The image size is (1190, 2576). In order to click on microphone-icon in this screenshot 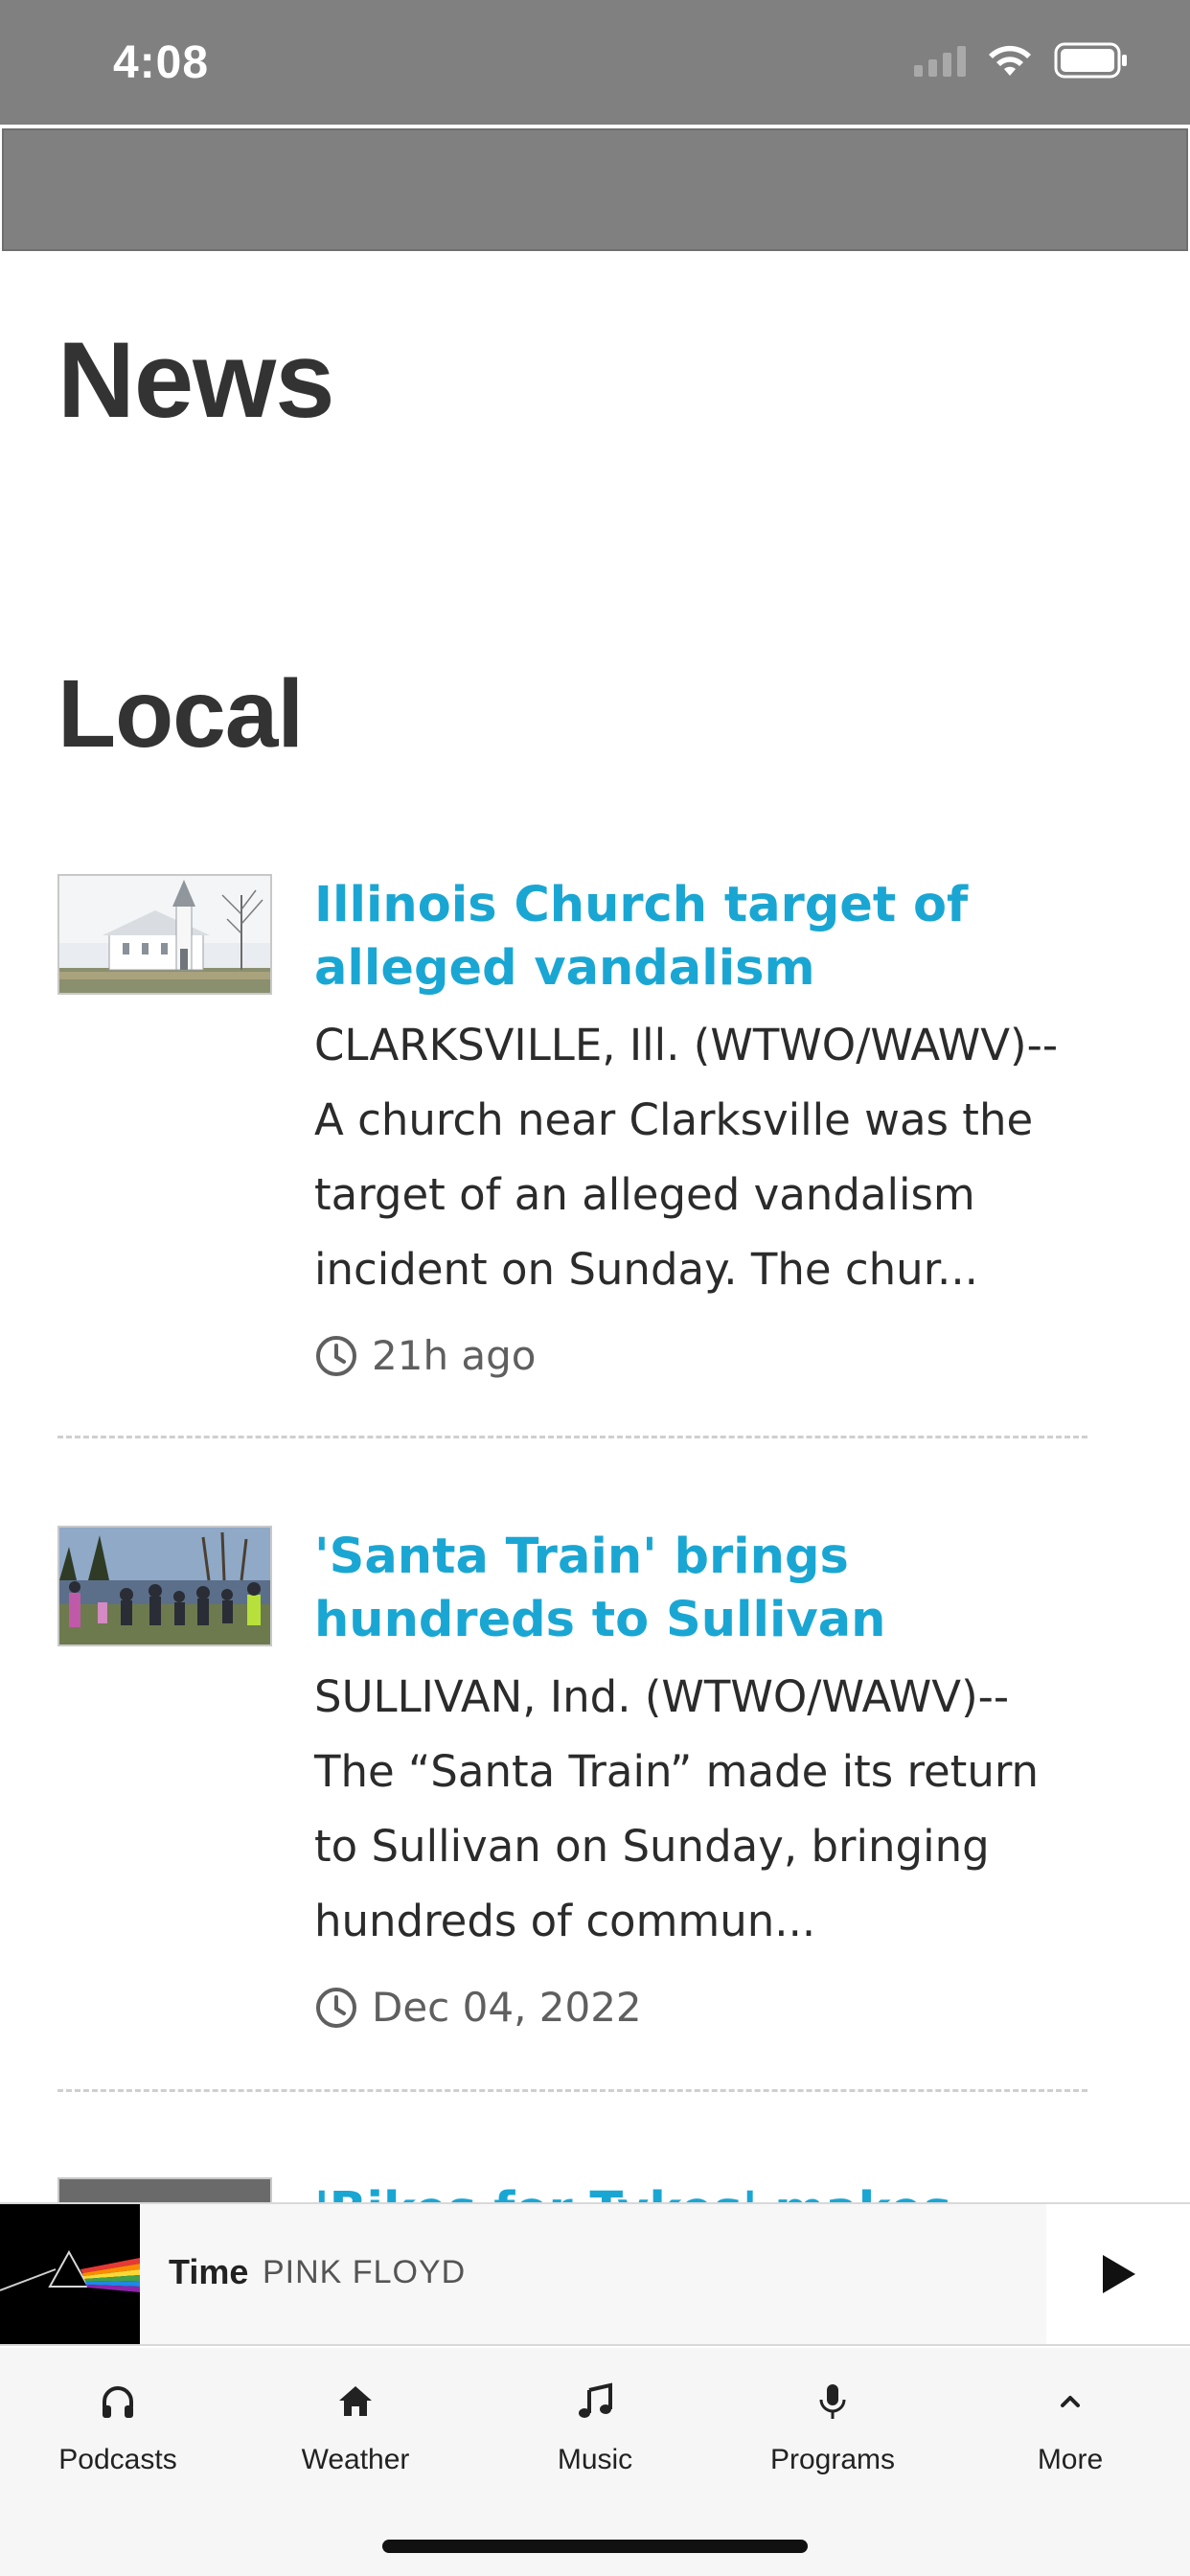, I will do `click(833, 2401)`.